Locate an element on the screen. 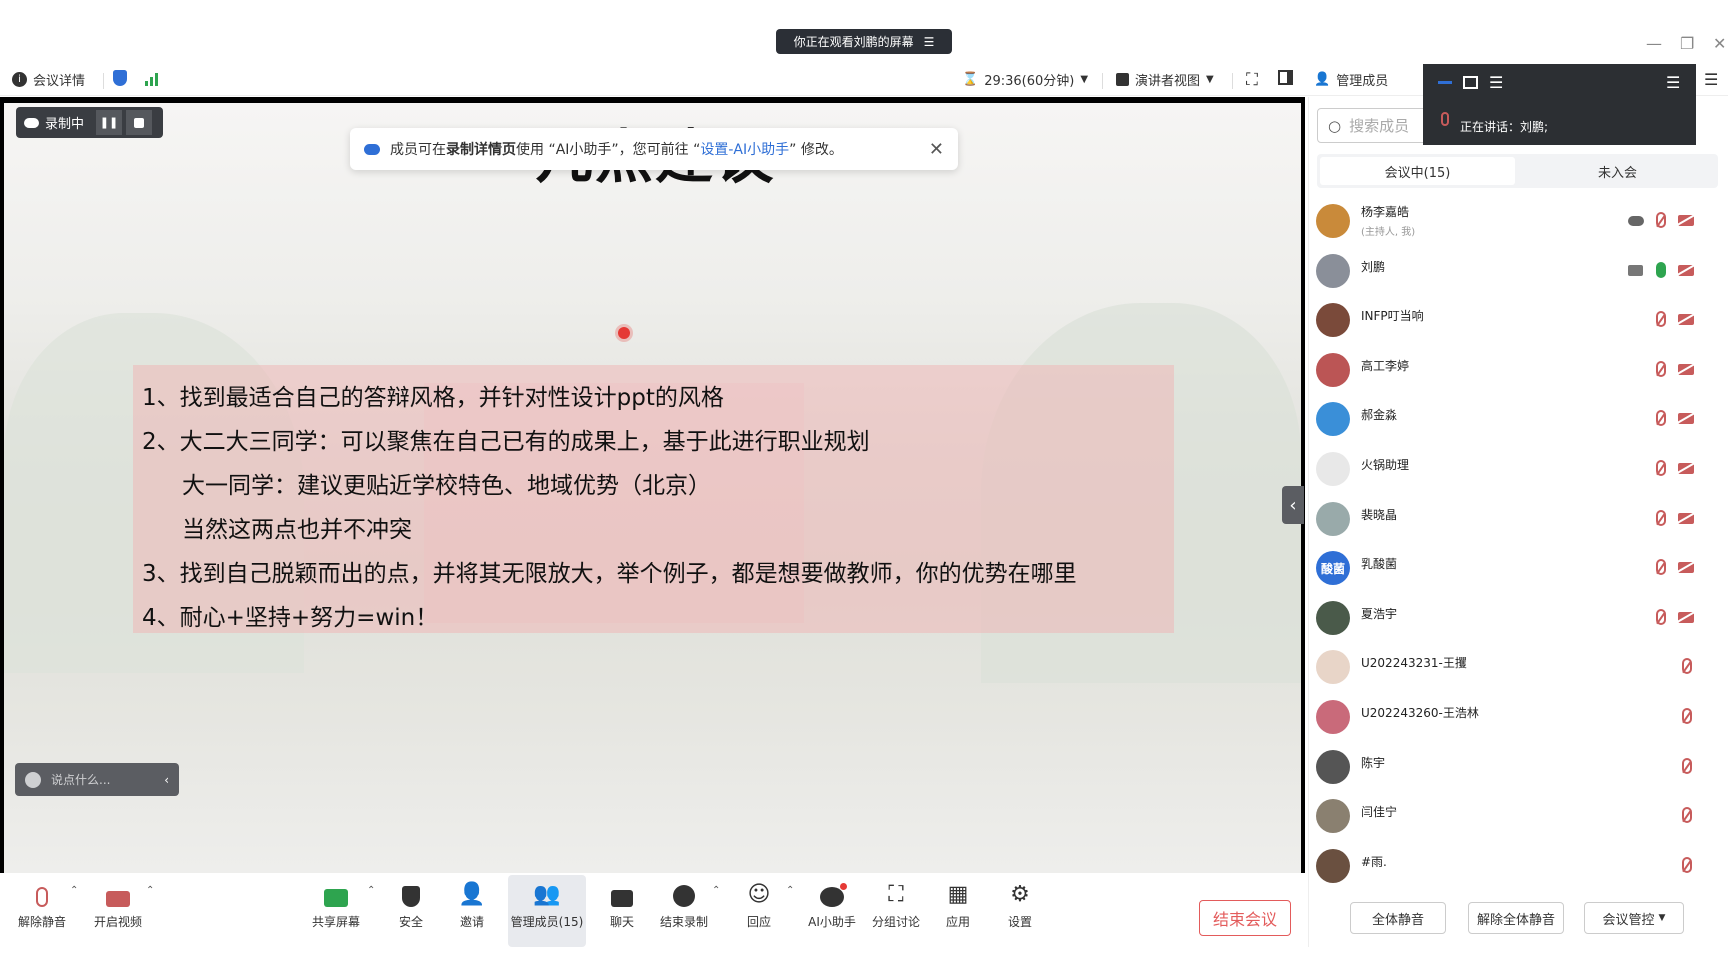 The image size is (1728, 972). signal-icon is located at coordinates (151, 79).